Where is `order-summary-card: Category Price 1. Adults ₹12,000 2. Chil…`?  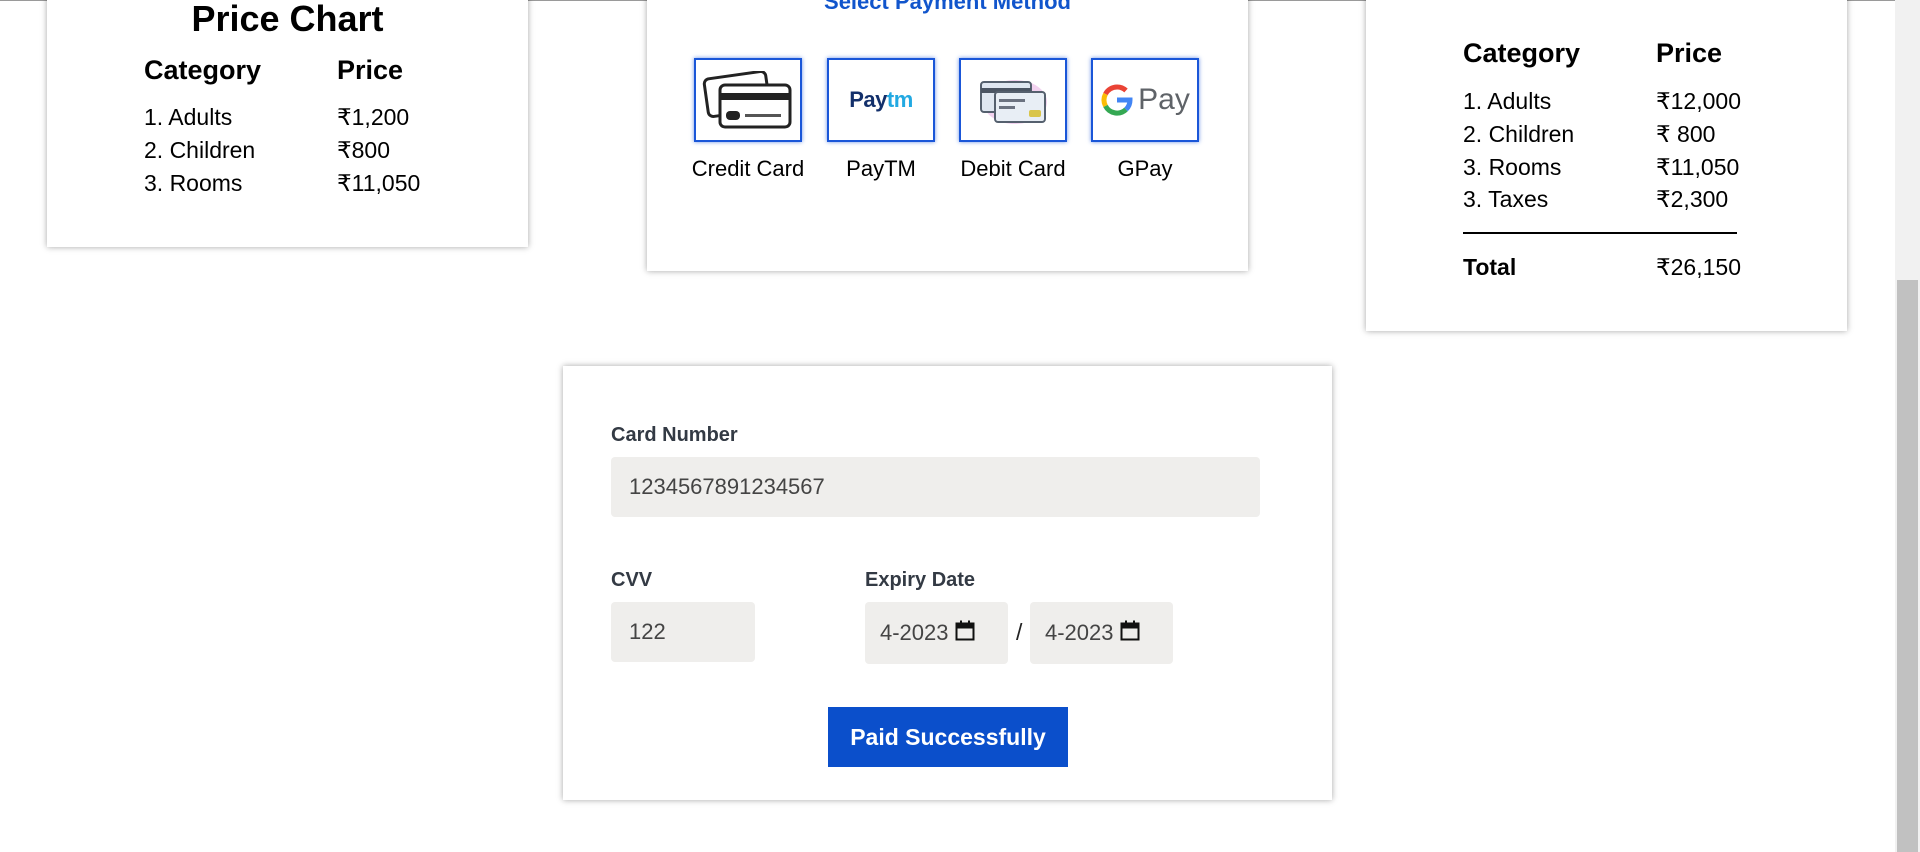 order-summary-card: Category Price 1. Adults ₹12,000 2. Chil… is located at coordinates (1606, 165).